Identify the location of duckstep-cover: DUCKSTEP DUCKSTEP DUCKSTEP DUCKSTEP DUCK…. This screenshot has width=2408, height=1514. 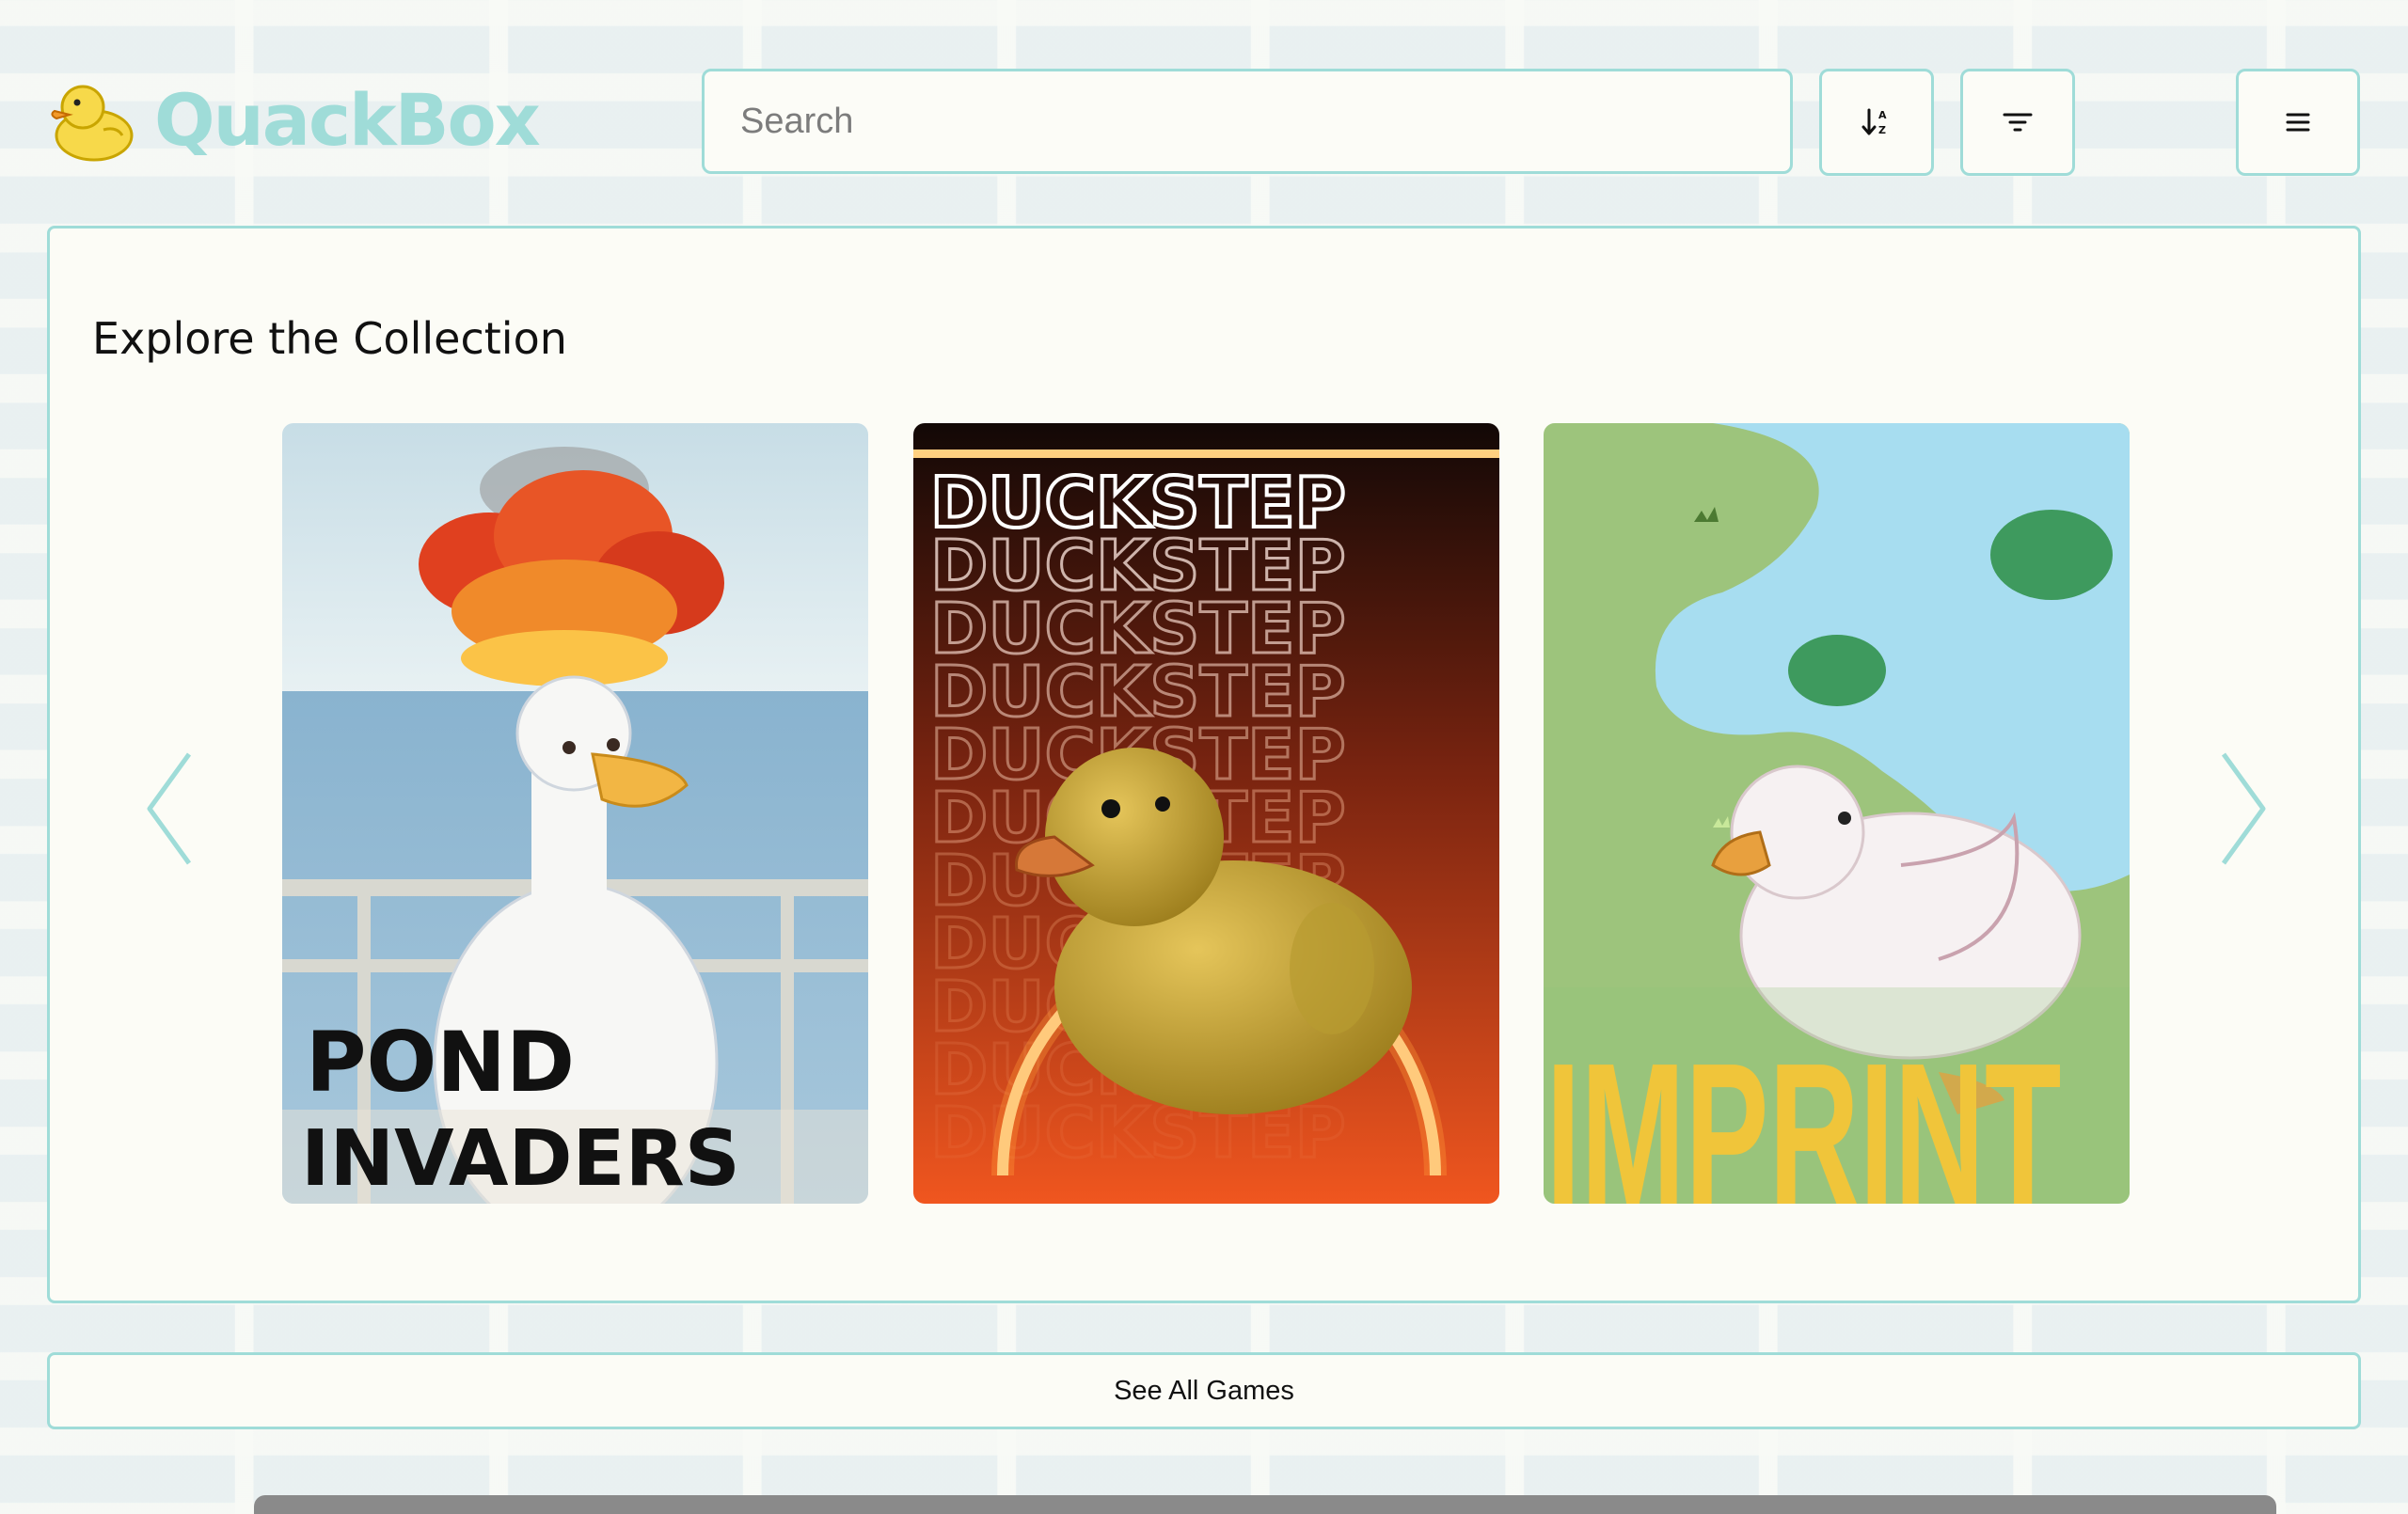
(1206, 813).